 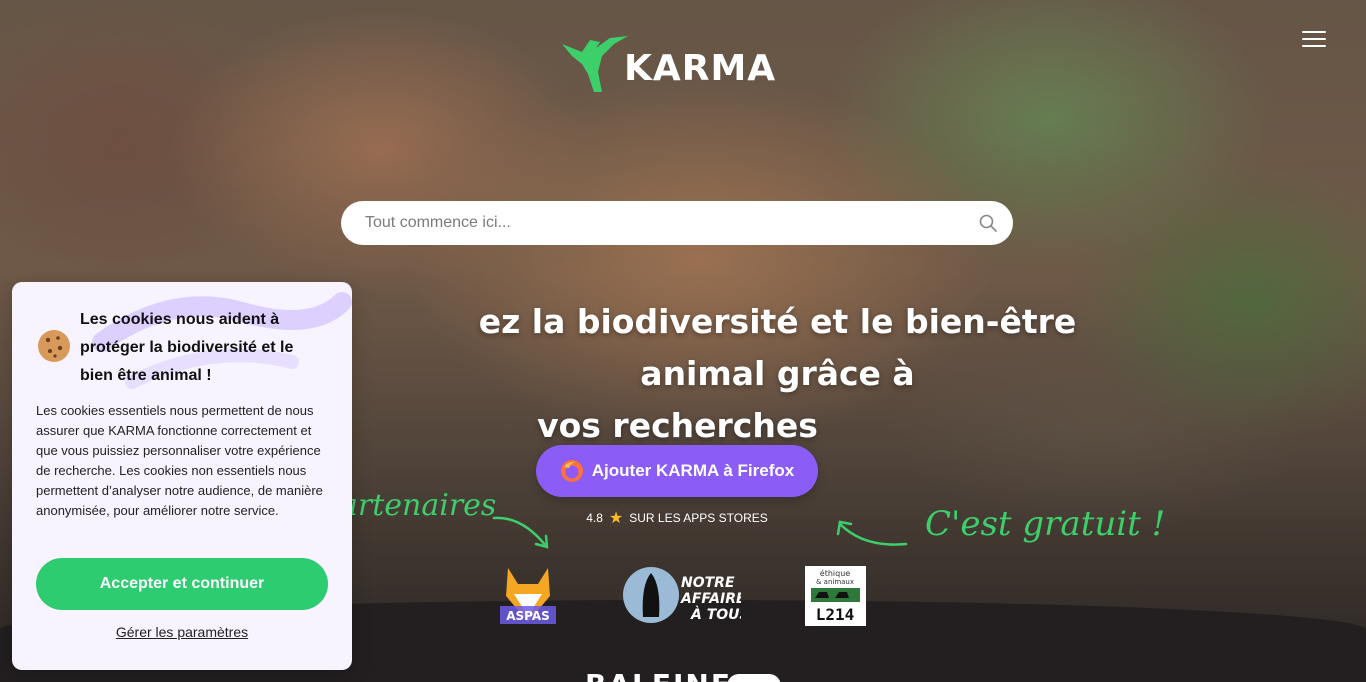 I want to click on cookie-icon, so click(x=54, y=346).